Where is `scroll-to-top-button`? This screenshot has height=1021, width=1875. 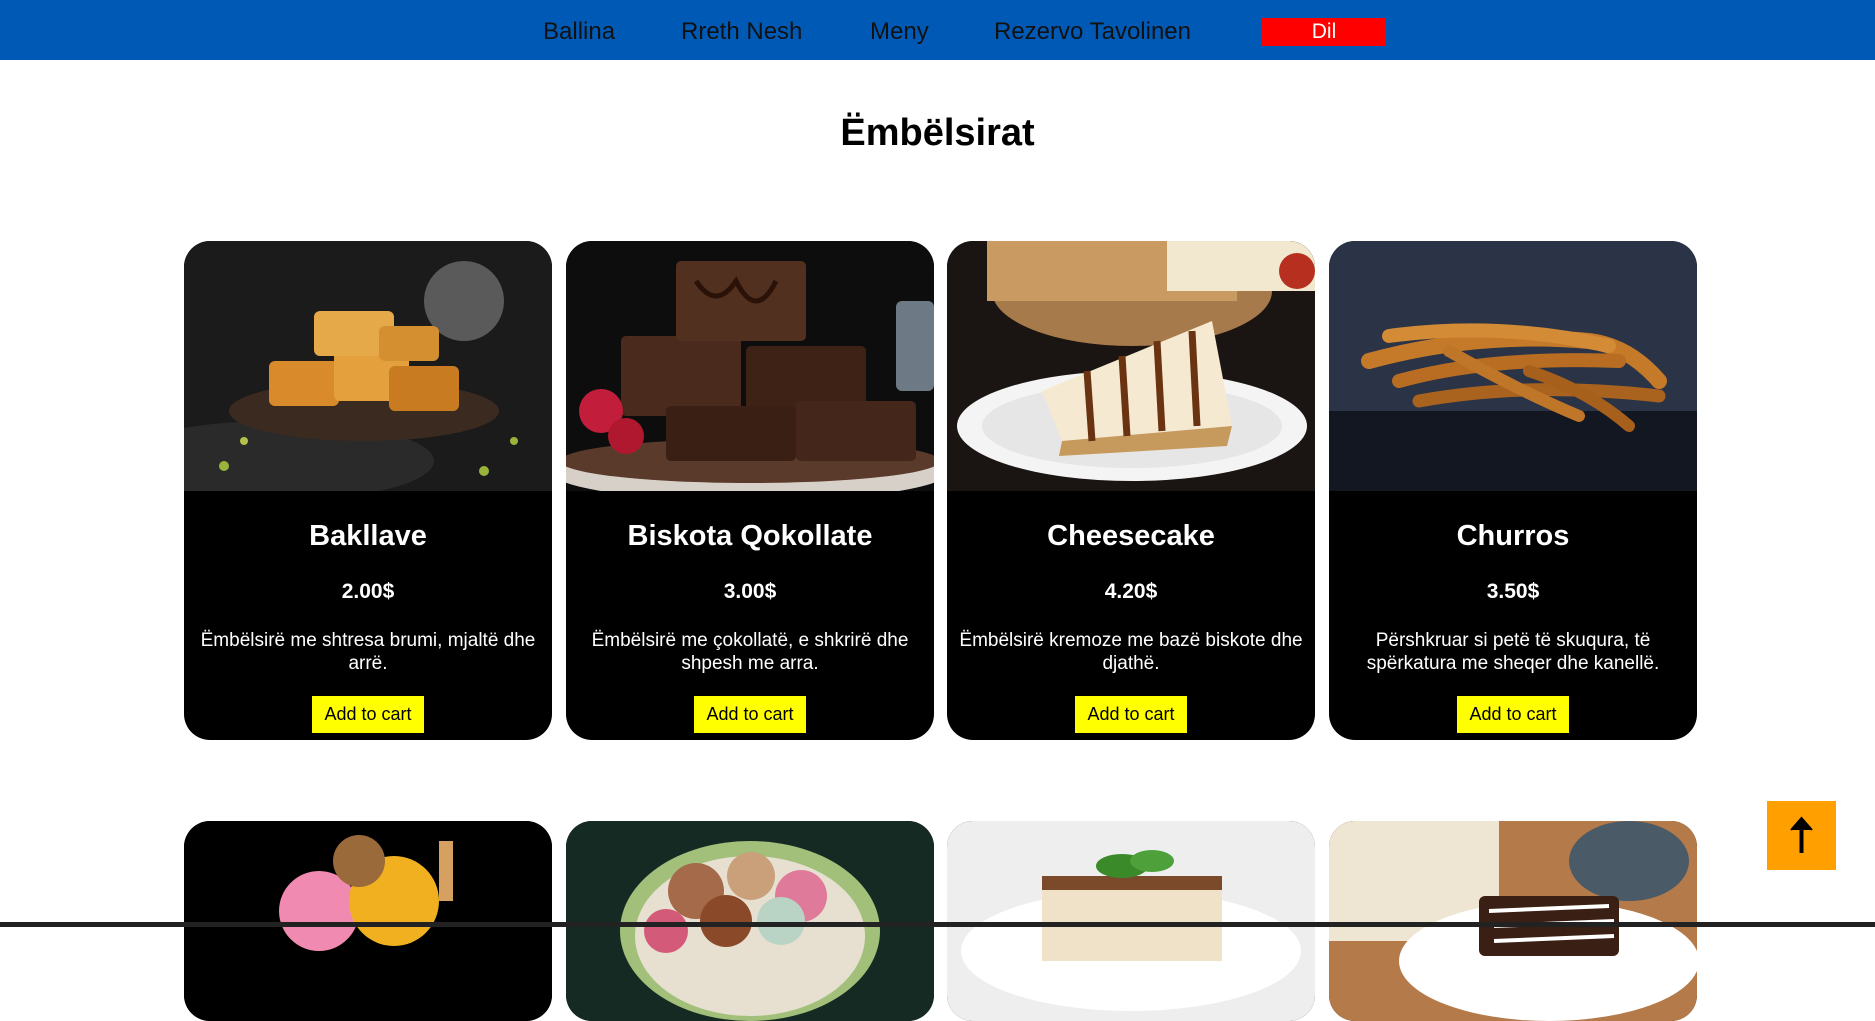 scroll-to-top-button is located at coordinates (1801, 835).